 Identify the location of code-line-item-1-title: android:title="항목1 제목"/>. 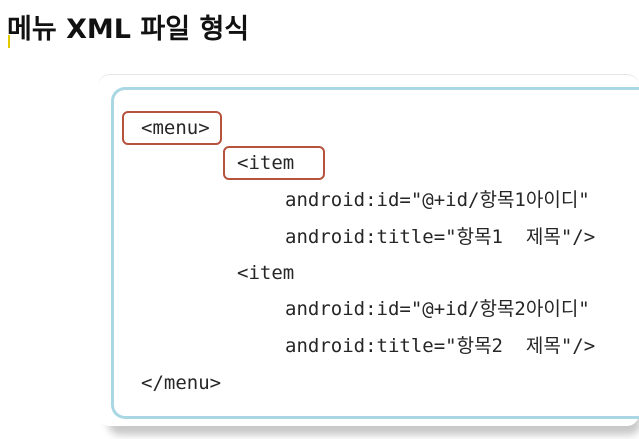
(440, 237).